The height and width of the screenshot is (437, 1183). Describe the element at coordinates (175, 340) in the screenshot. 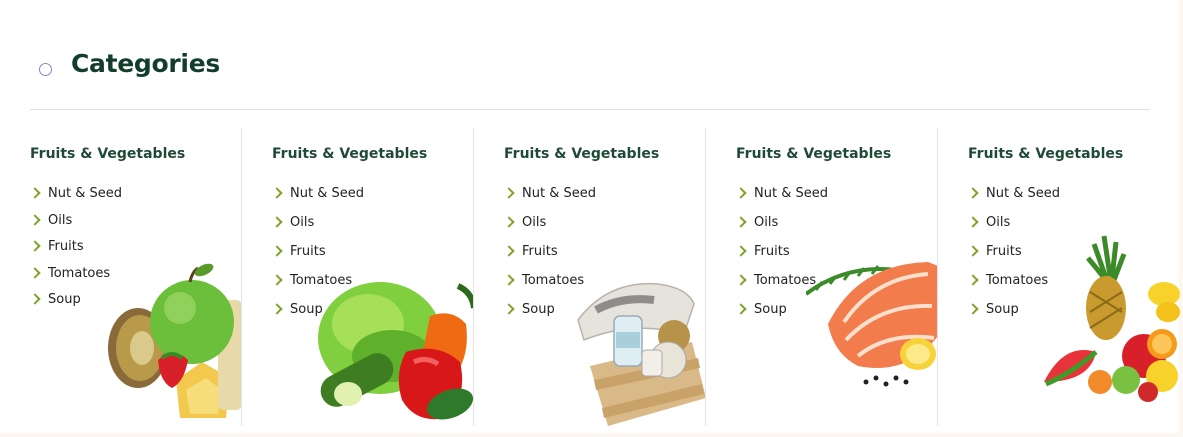

I see `fruit-mix-image` at that location.